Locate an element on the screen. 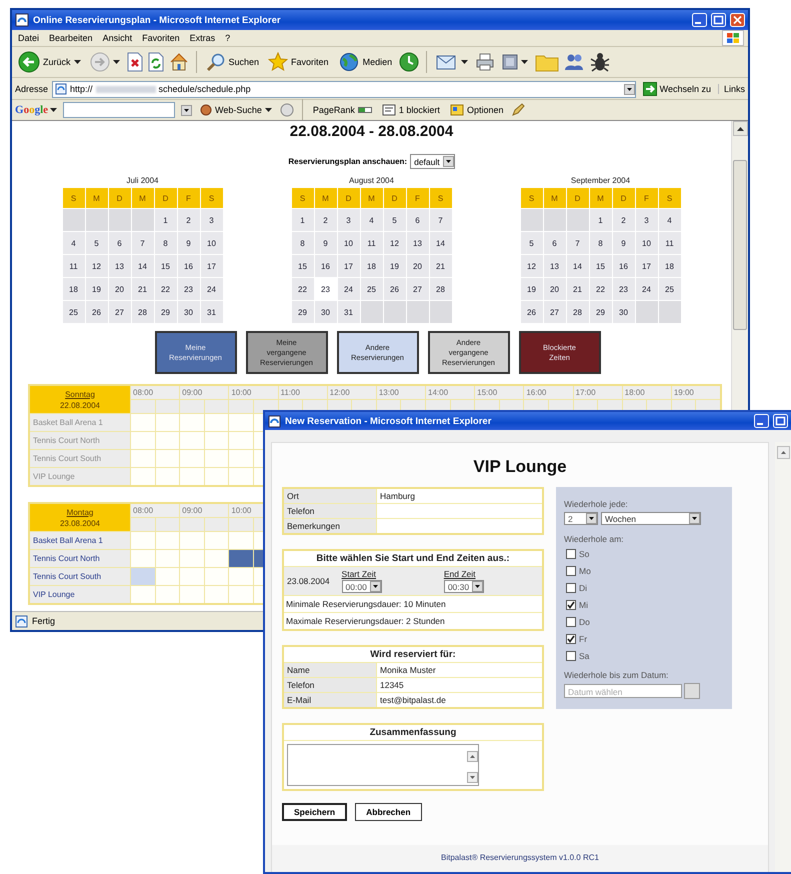 The width and height of the screenshot is (791, 874). menu-item: Bearbeiten is located at coordinates (71, 38).